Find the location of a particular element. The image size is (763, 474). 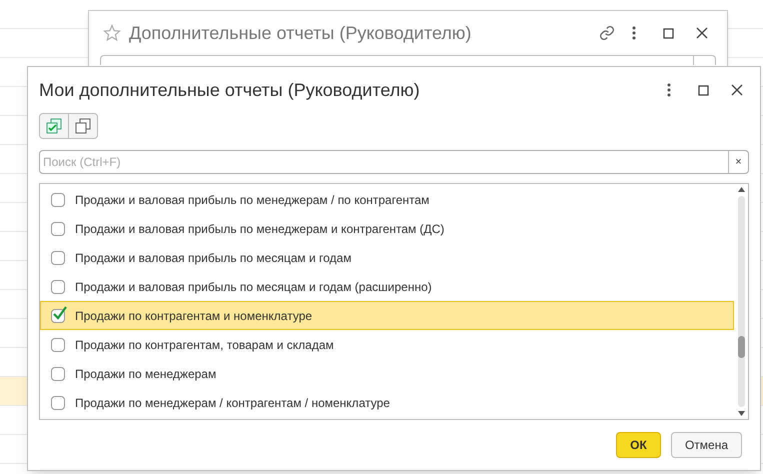

link-icon is located at coordinates (607, 33).